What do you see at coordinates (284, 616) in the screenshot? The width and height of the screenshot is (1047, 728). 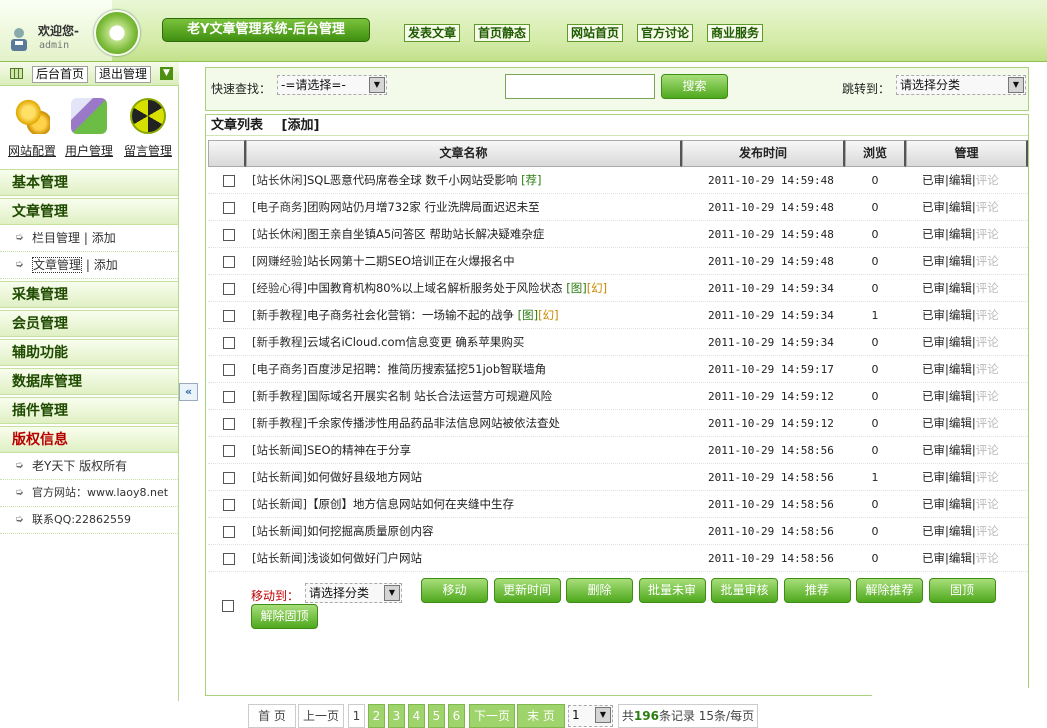 I see `unpin-button: 解除固顶` at bounding box center [284, 616].